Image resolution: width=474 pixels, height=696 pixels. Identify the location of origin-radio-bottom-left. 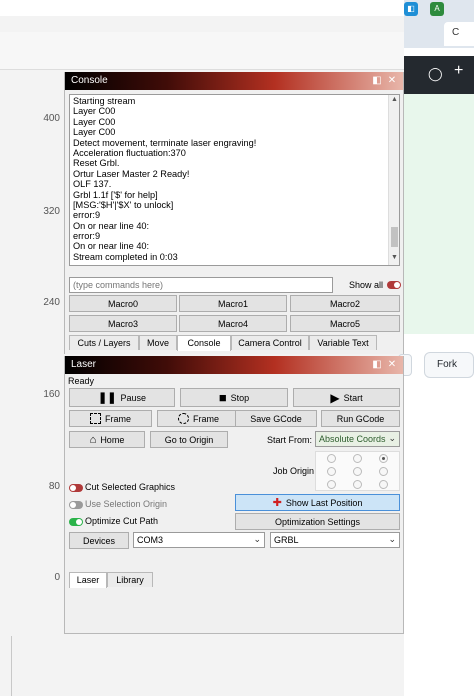
(331, 484).